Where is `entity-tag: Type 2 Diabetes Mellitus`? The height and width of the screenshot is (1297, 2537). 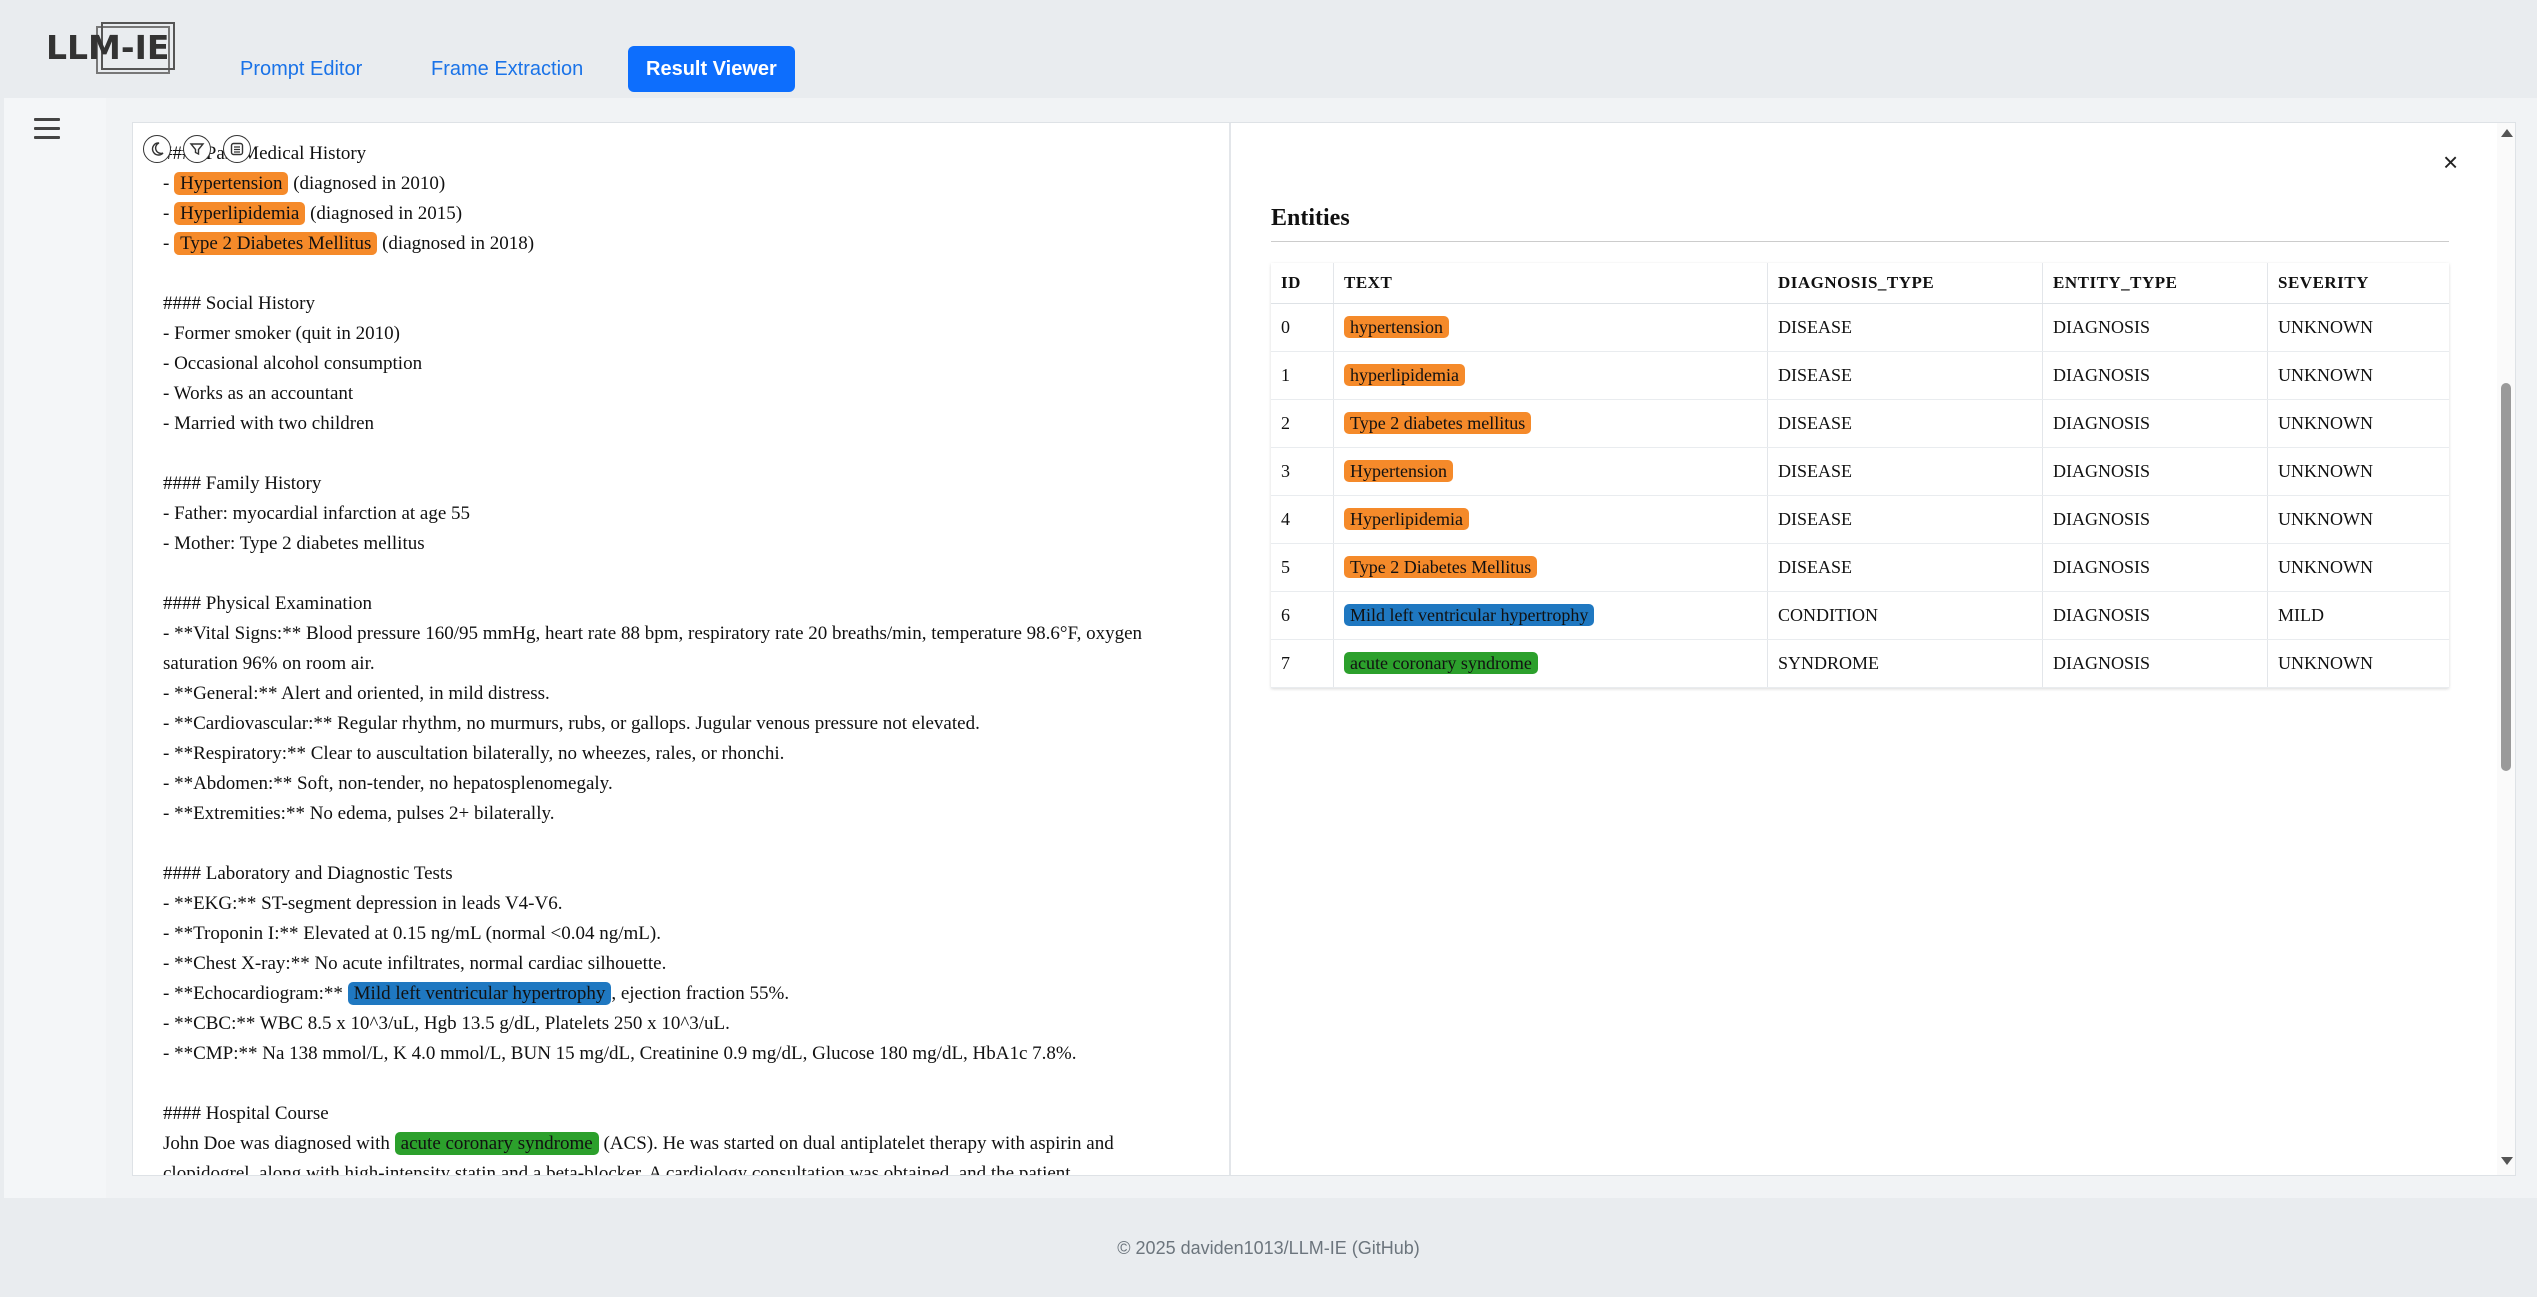 entity-tag: Type 2 Diabetes Mellitus is located at coordinates (1441, 567).